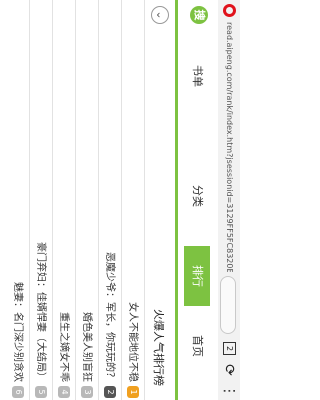 This screenshot has height=400, width=320. I want to click on nav-item-home: 首页, so click(197, 346).